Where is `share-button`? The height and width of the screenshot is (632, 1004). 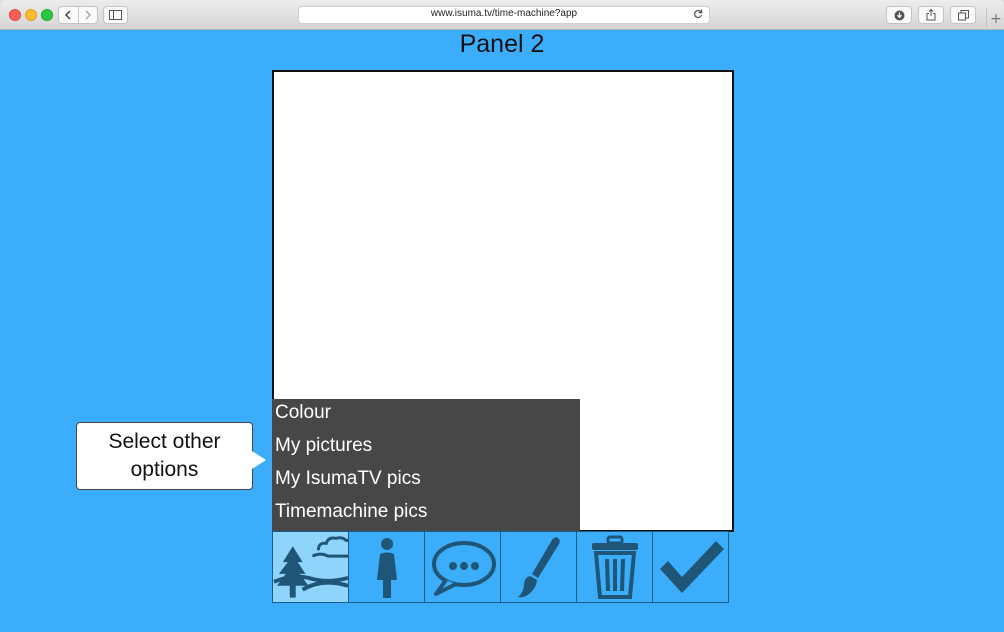
share-button is located at coordinates (931, 15).